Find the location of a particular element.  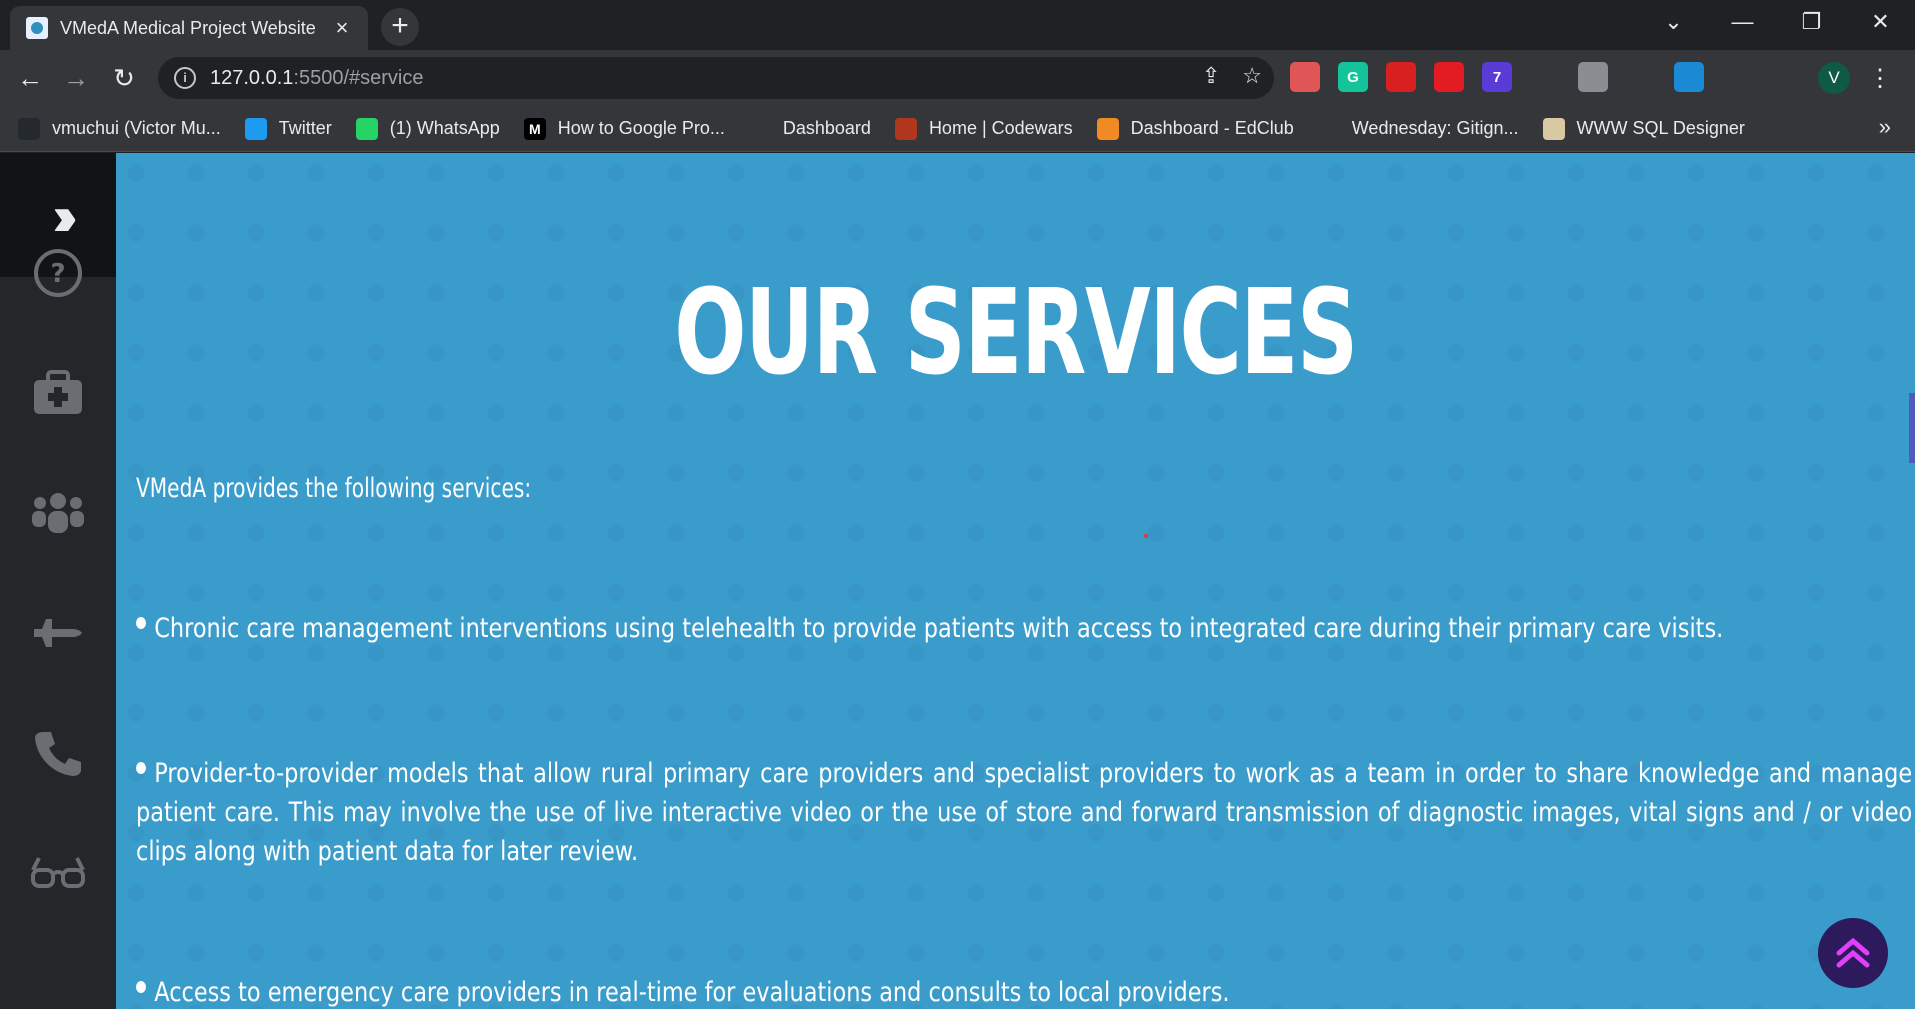

bookmark-label: (1) WhatsApp is located at coordinates (444, 128).